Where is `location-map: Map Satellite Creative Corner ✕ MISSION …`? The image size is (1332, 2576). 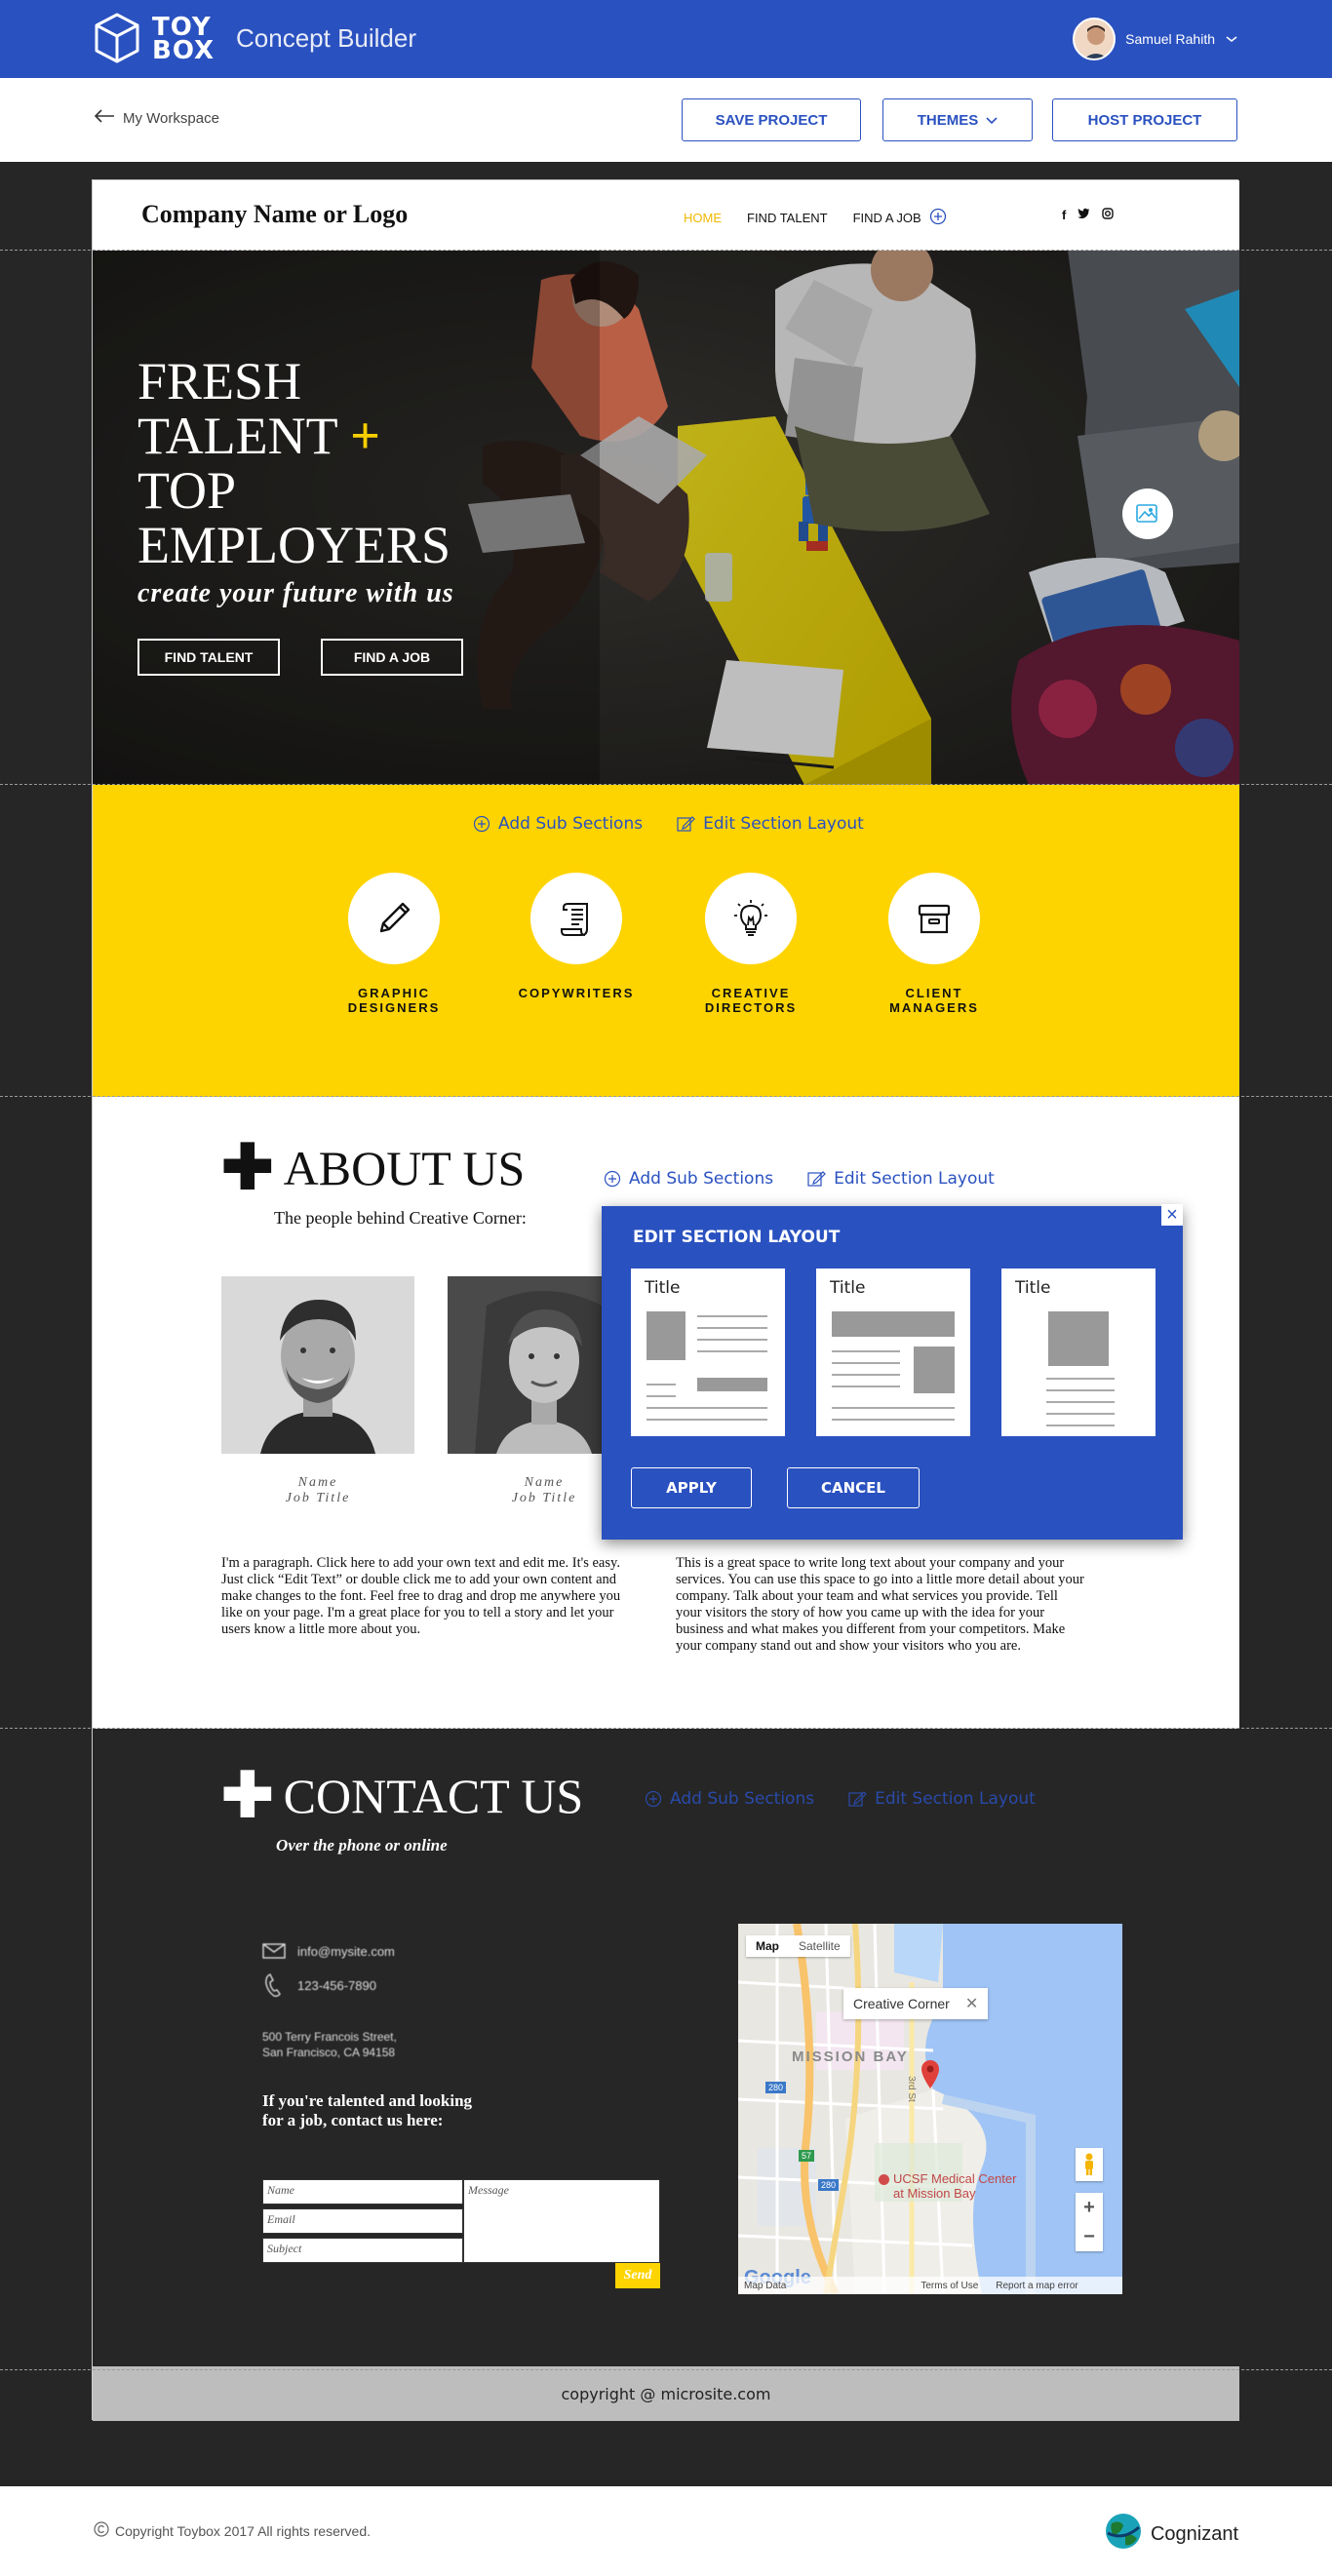 location-map: Map Satellite Creative Corner ✕ MISSION … is located at coordinates (930, 2109).